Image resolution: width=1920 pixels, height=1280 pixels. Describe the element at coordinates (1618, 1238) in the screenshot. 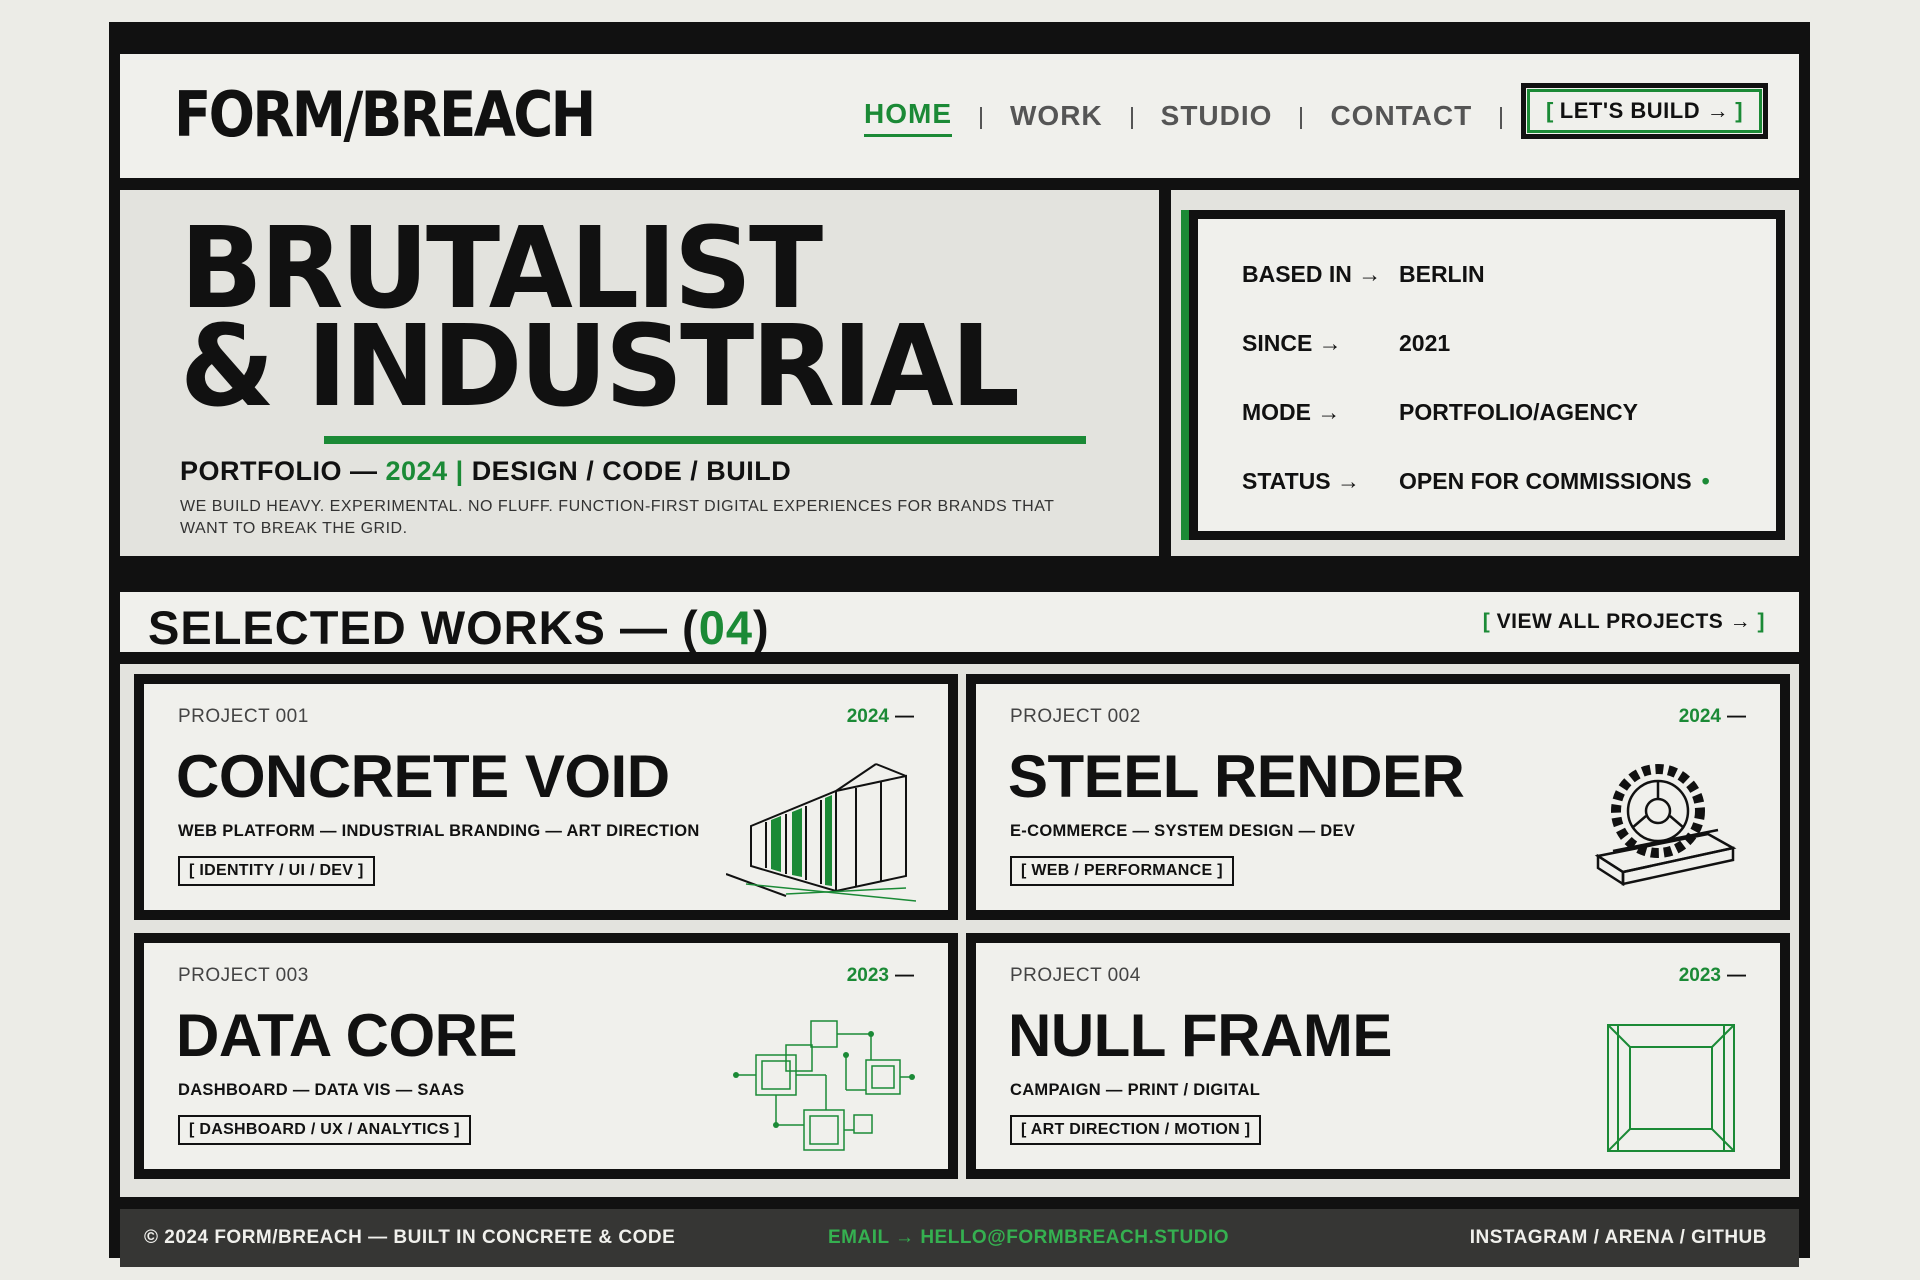

I see `footer-social-links: INSTAGRAM / ARENA / GITHUB` at that location.